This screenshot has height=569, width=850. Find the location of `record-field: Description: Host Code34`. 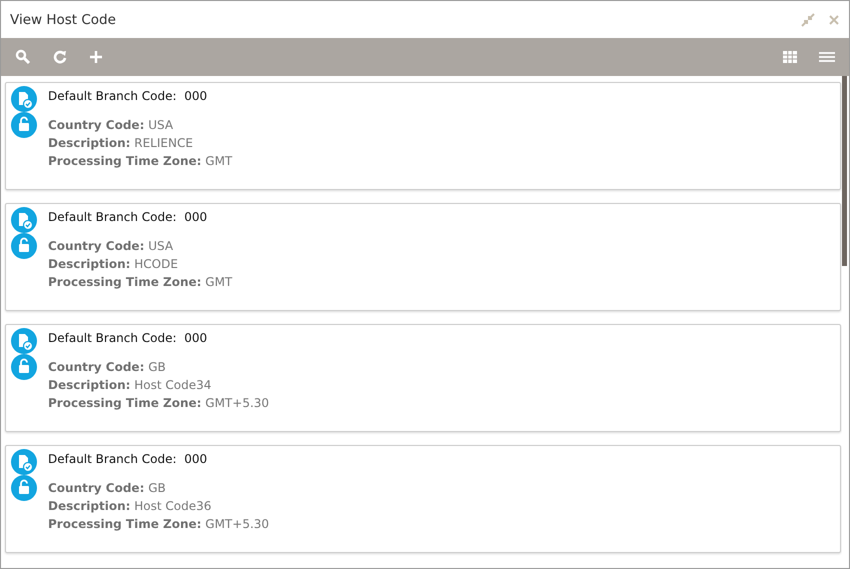

record-field: Description: Host Code34 is located at coordinates (159, 385).